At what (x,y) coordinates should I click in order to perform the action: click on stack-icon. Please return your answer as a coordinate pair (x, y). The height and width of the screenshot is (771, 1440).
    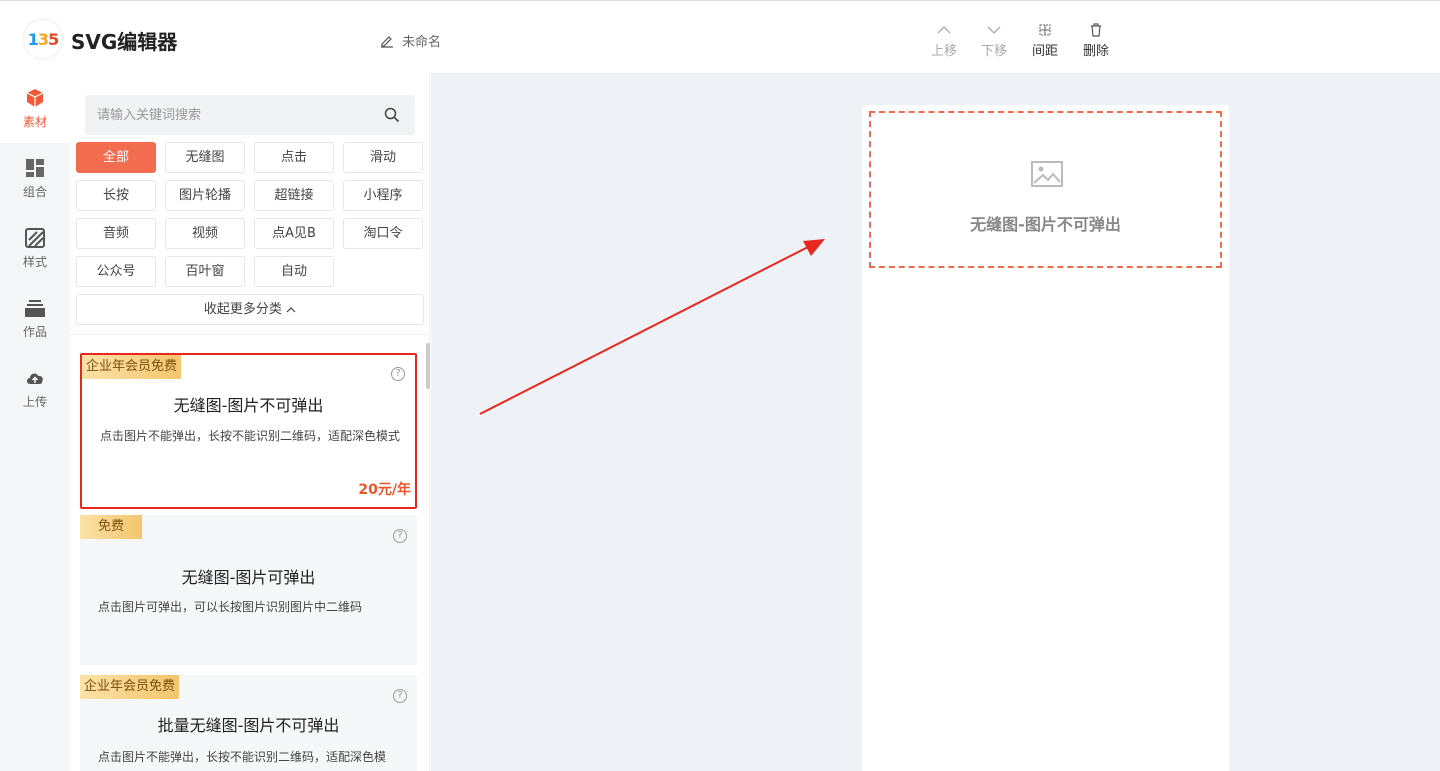
    Looking at the image, I should click on (35, 308).